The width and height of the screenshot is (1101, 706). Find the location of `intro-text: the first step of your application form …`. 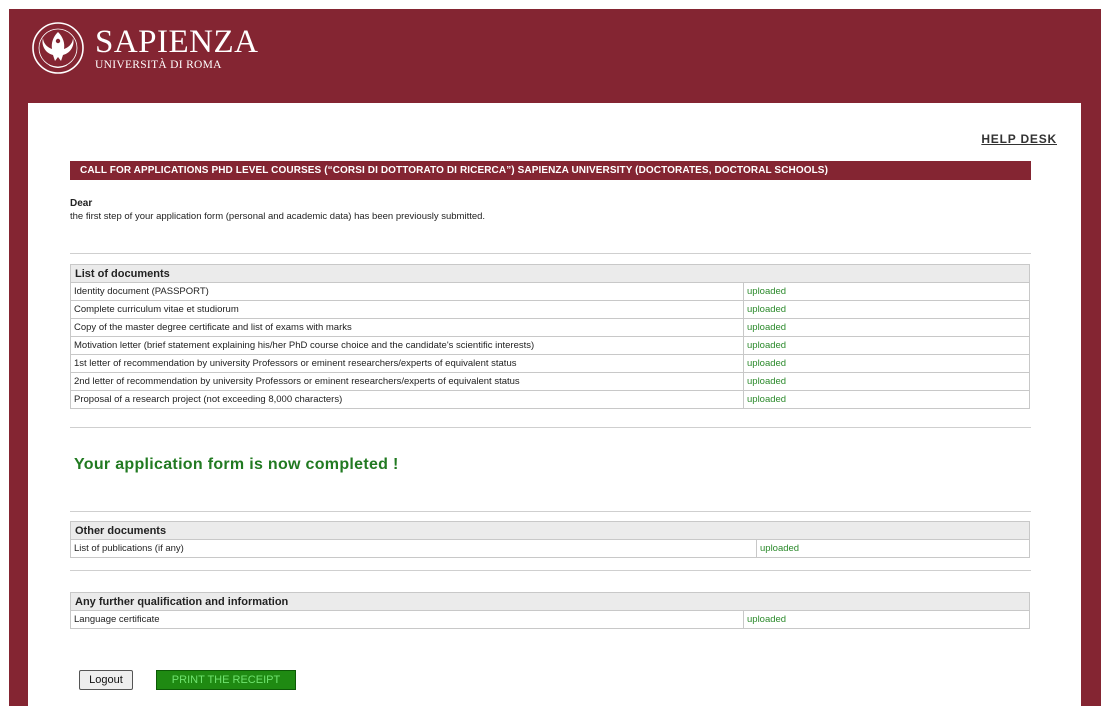

intro-text: the first step of your application form … is located at coordinates (278, 216).